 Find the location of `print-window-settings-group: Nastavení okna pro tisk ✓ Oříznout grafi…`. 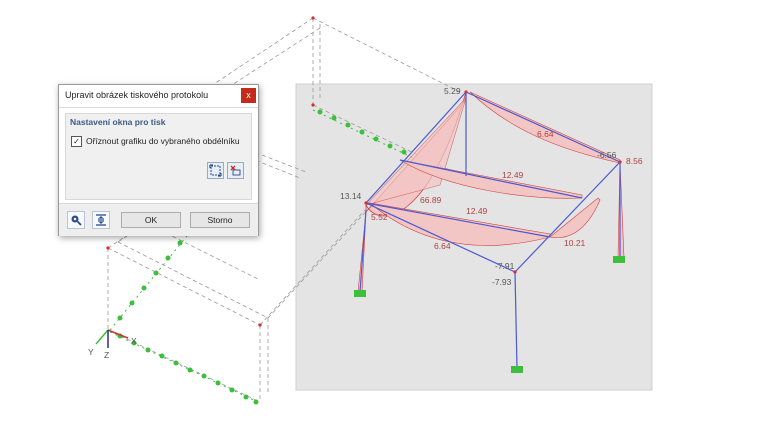

print-window-settings-group: Nastavení okna pro tisk ✓ Oříznout grafi… is located at coordinates (158, 156).